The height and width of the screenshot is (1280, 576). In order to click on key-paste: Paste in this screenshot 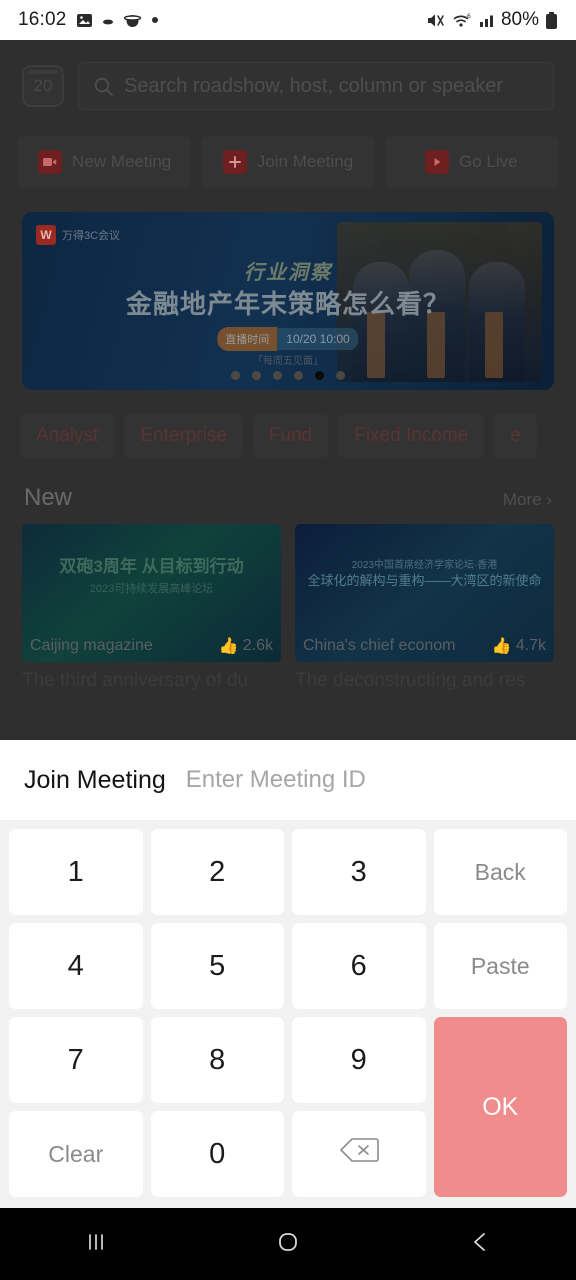, I will do `click(500, 966)`.